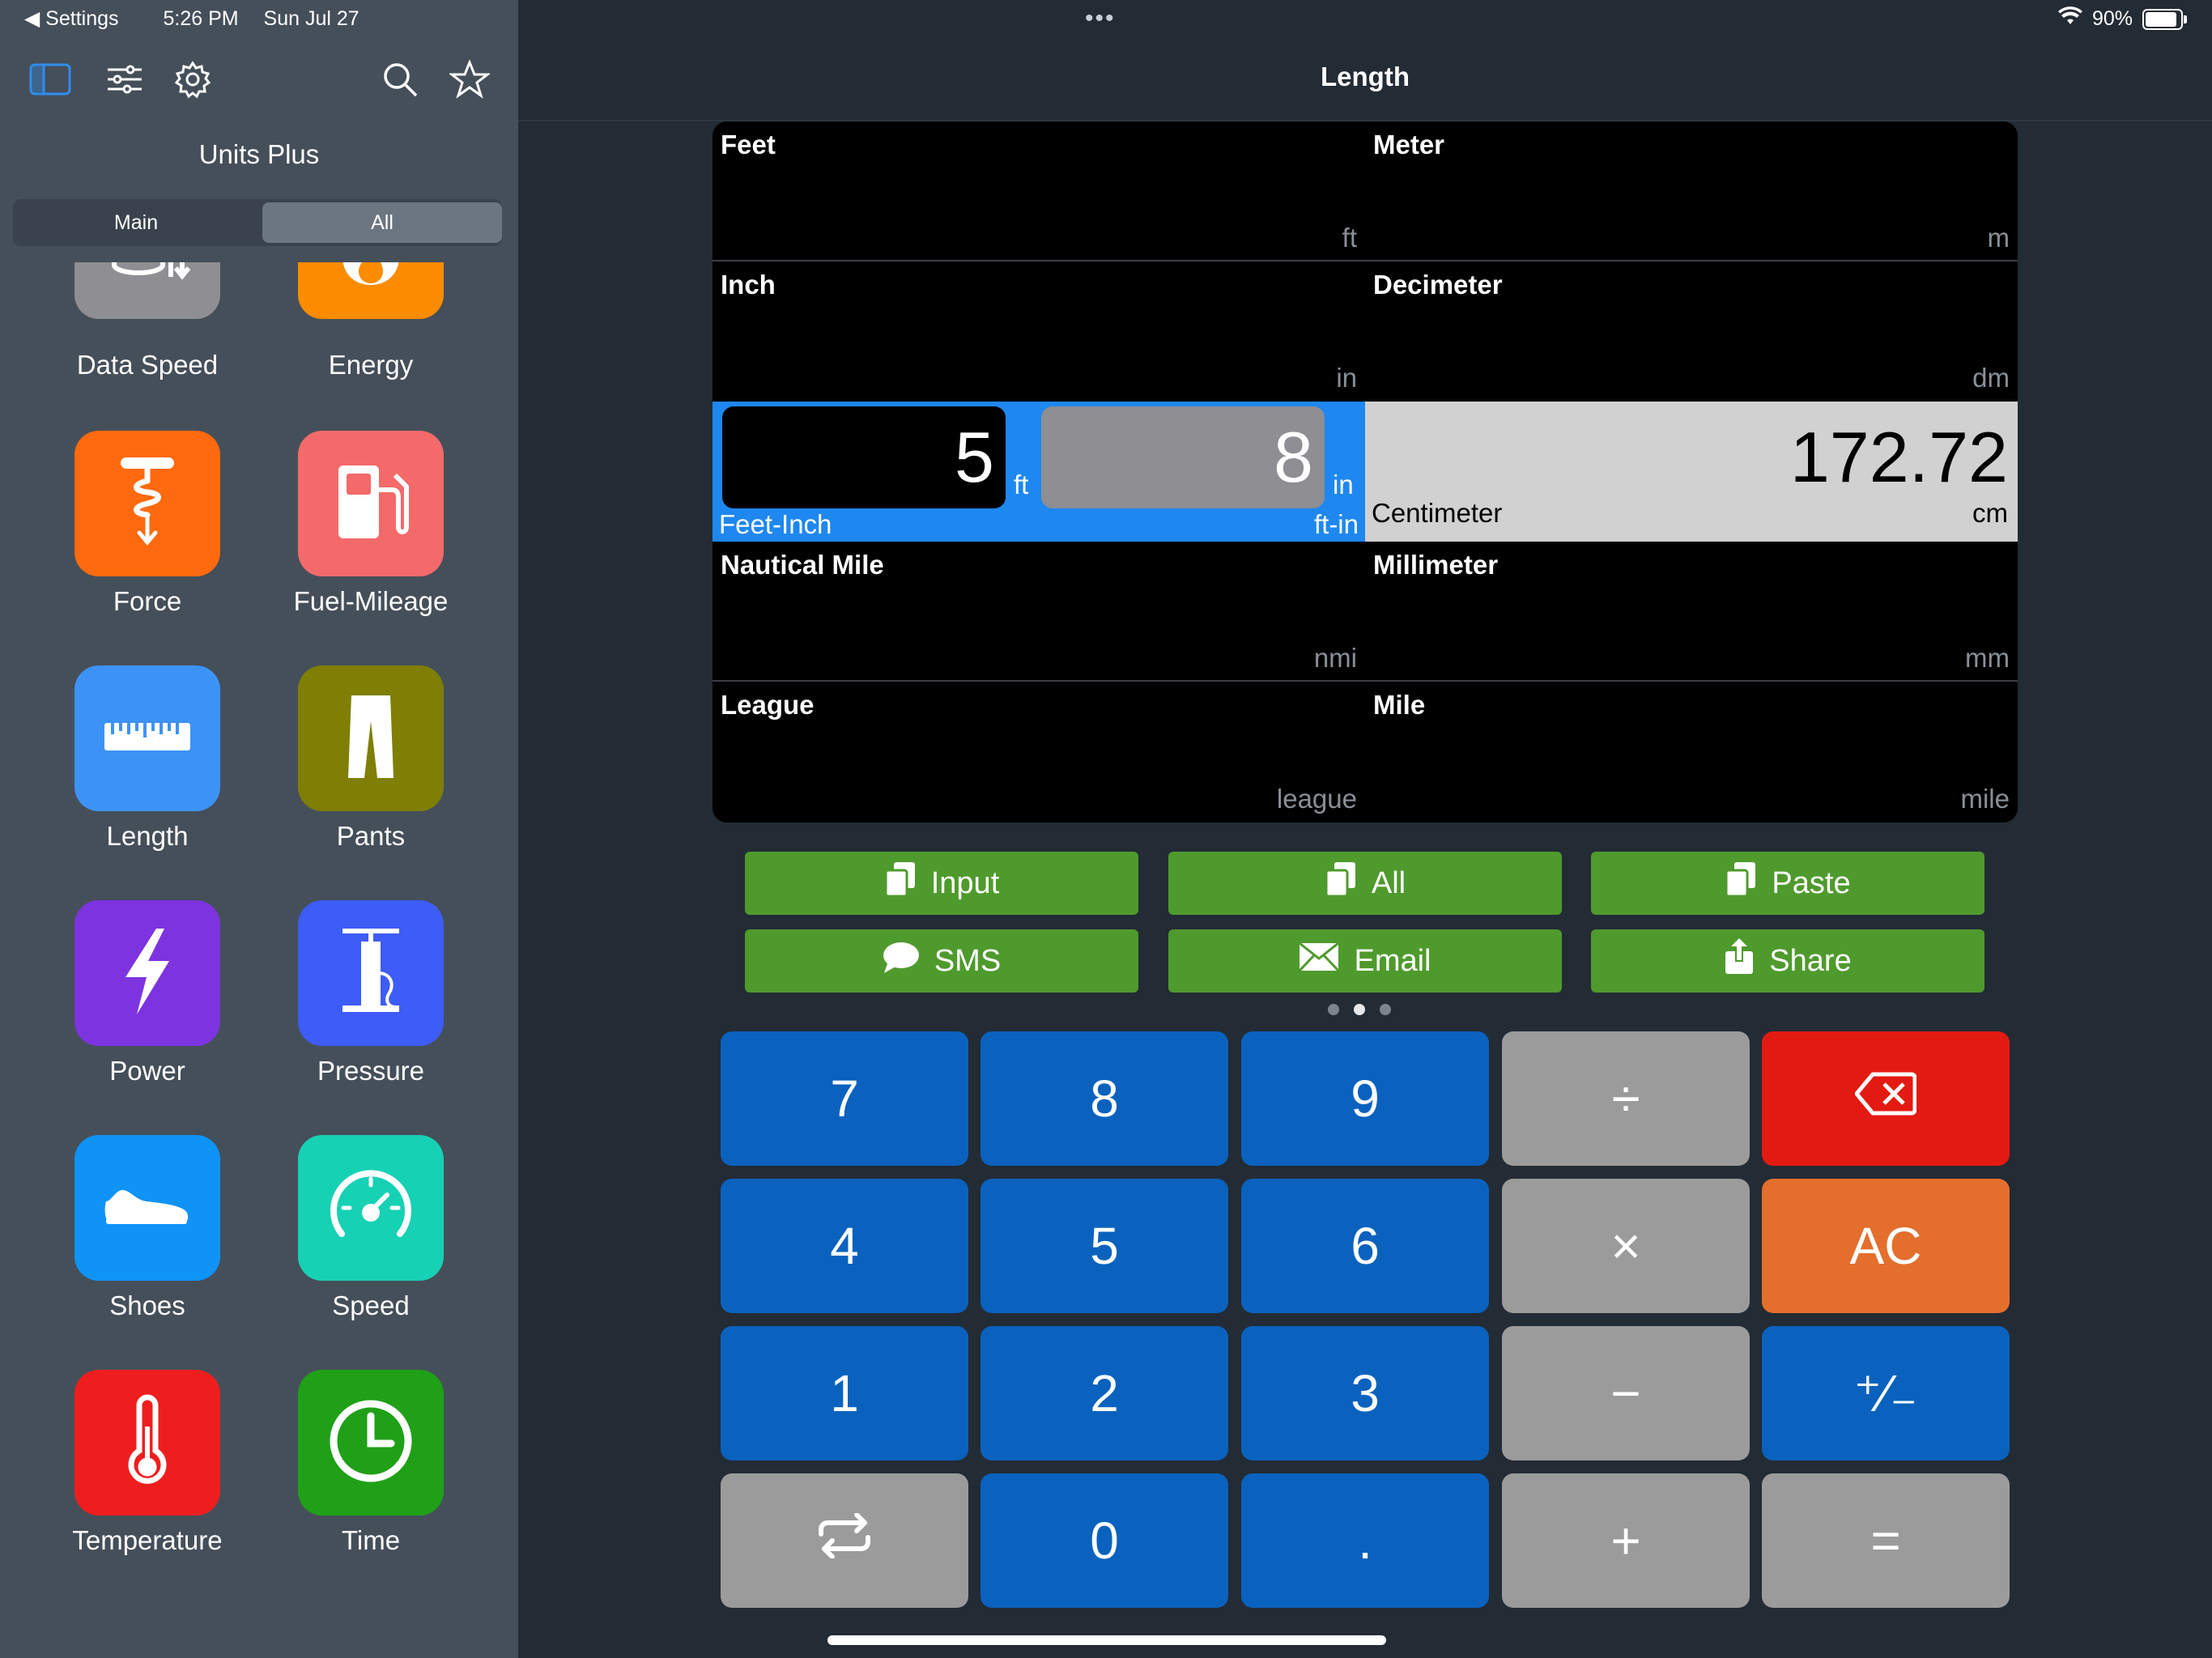 The image size is (2212, 1658). What do you see at coordinates (1039, 331) in the screenshot?
I see `unit-cell-inch: Inch in` at bounding box center [1039, 331].